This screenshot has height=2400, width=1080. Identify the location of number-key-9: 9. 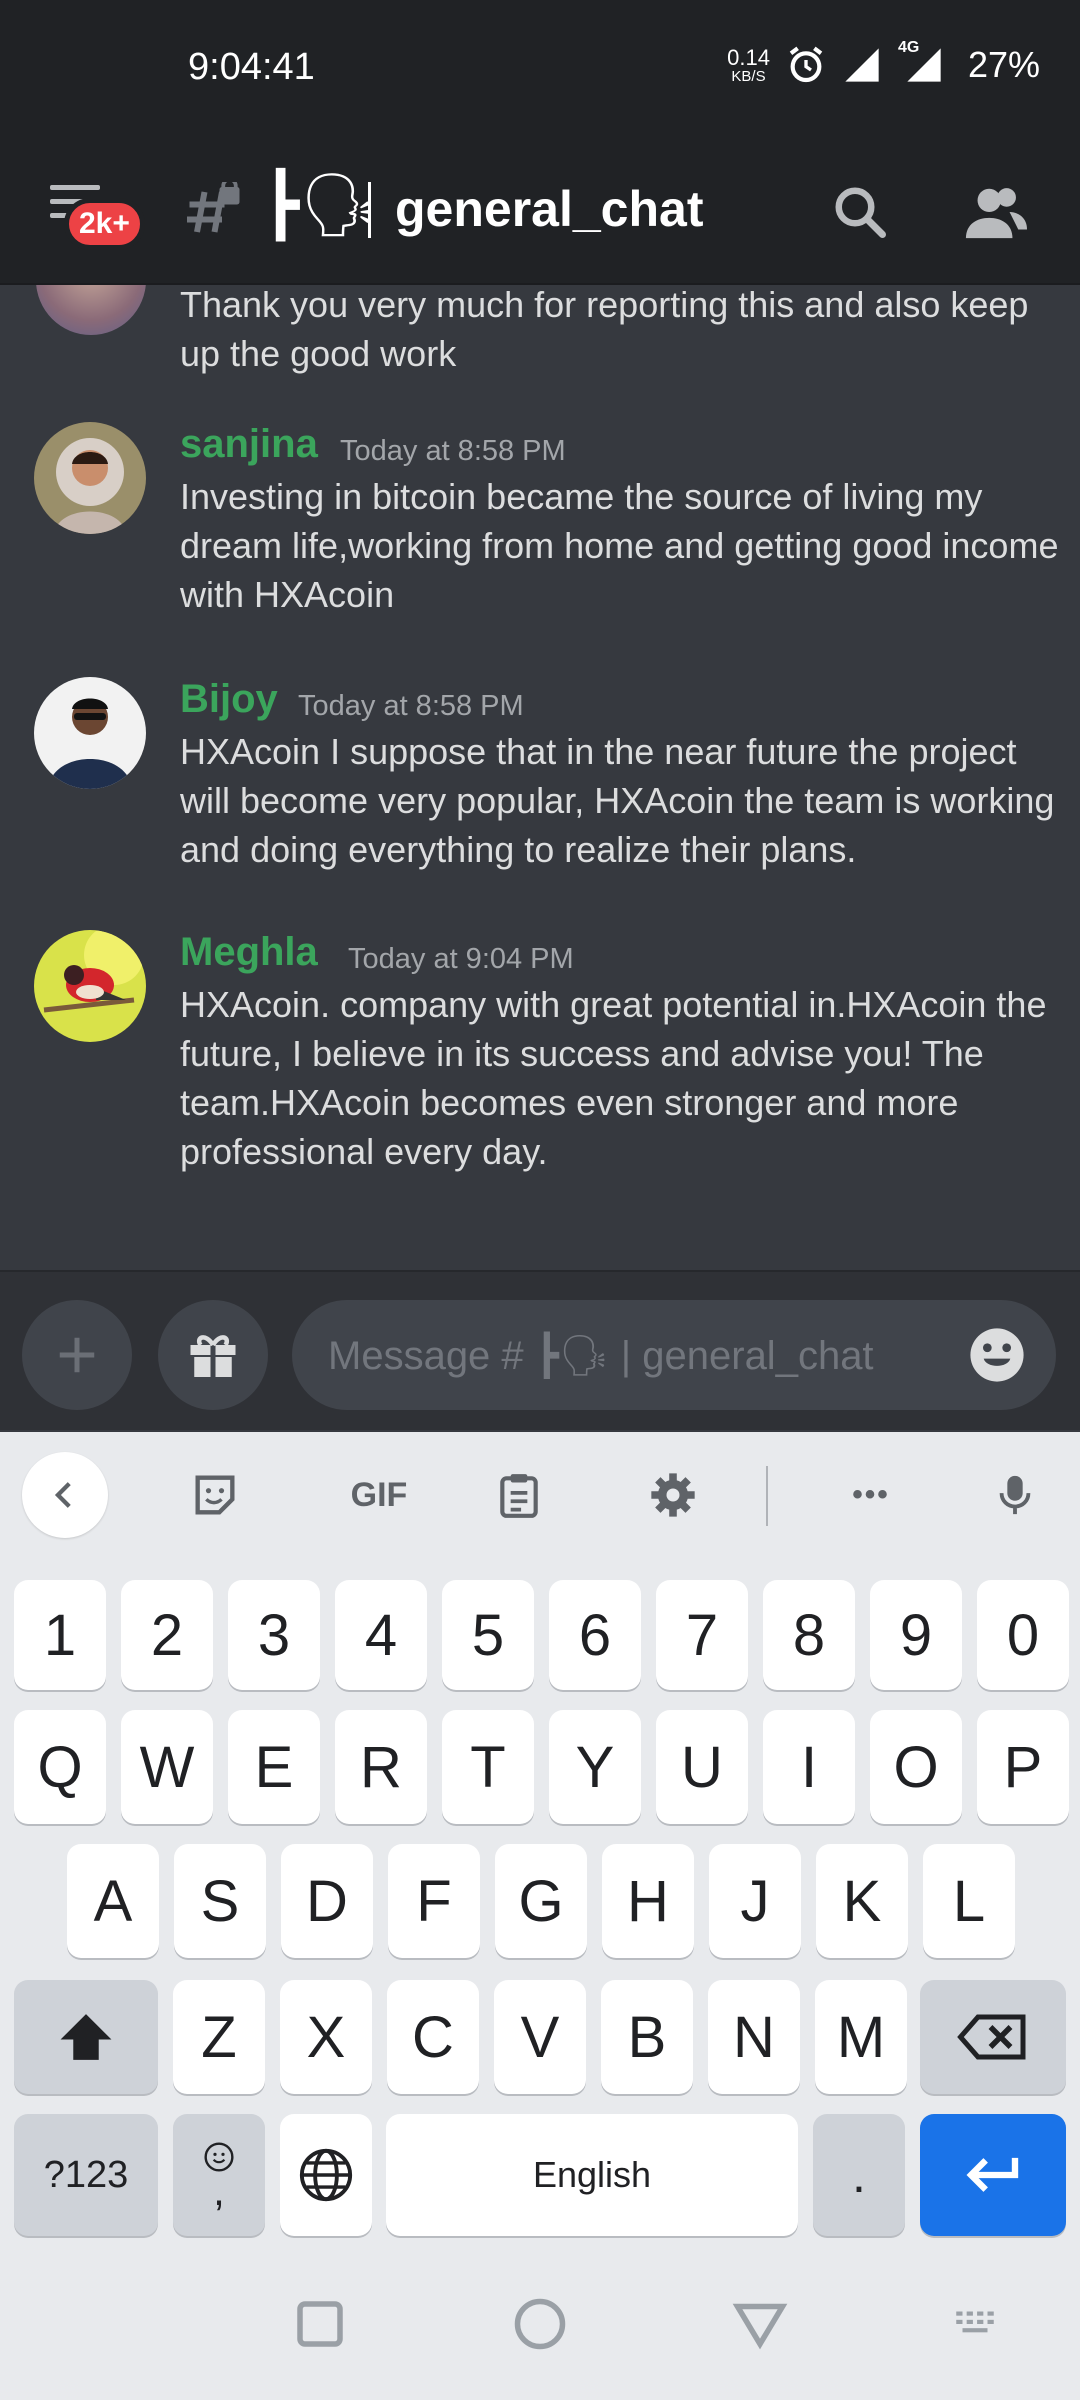
(916, 1635).